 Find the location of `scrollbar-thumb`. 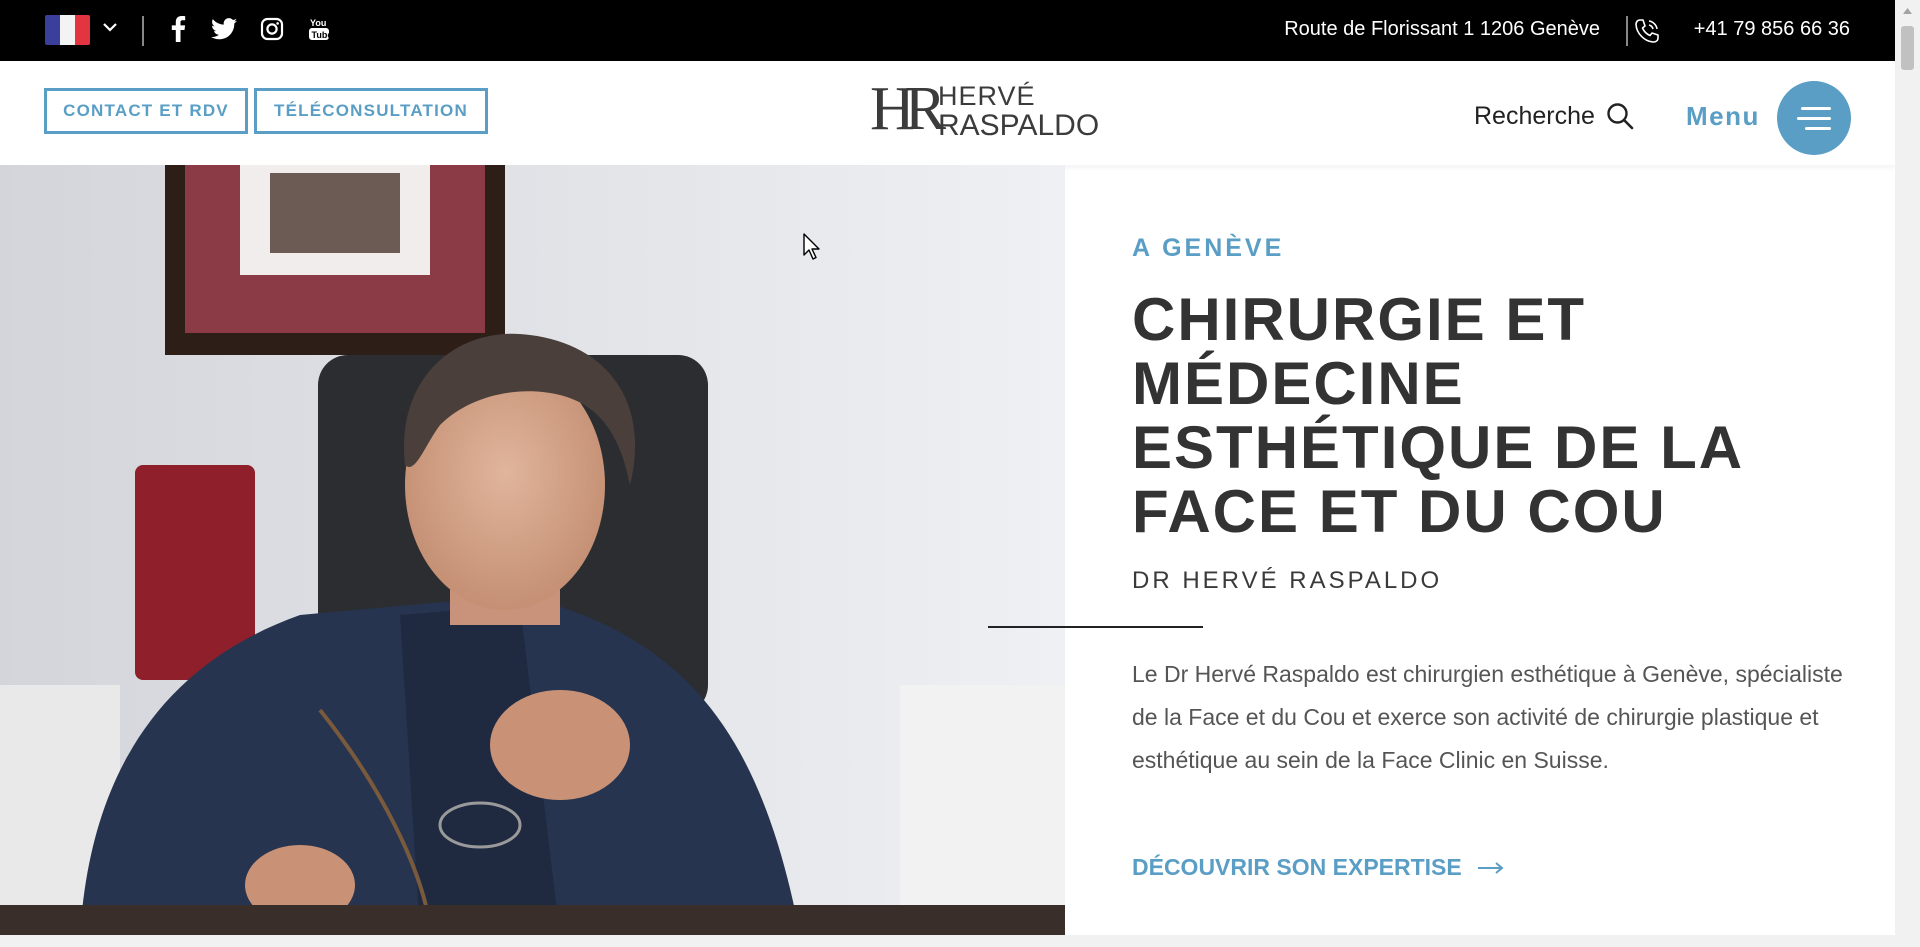

scrollbar-thumb is located at coordinates (1907, 48).